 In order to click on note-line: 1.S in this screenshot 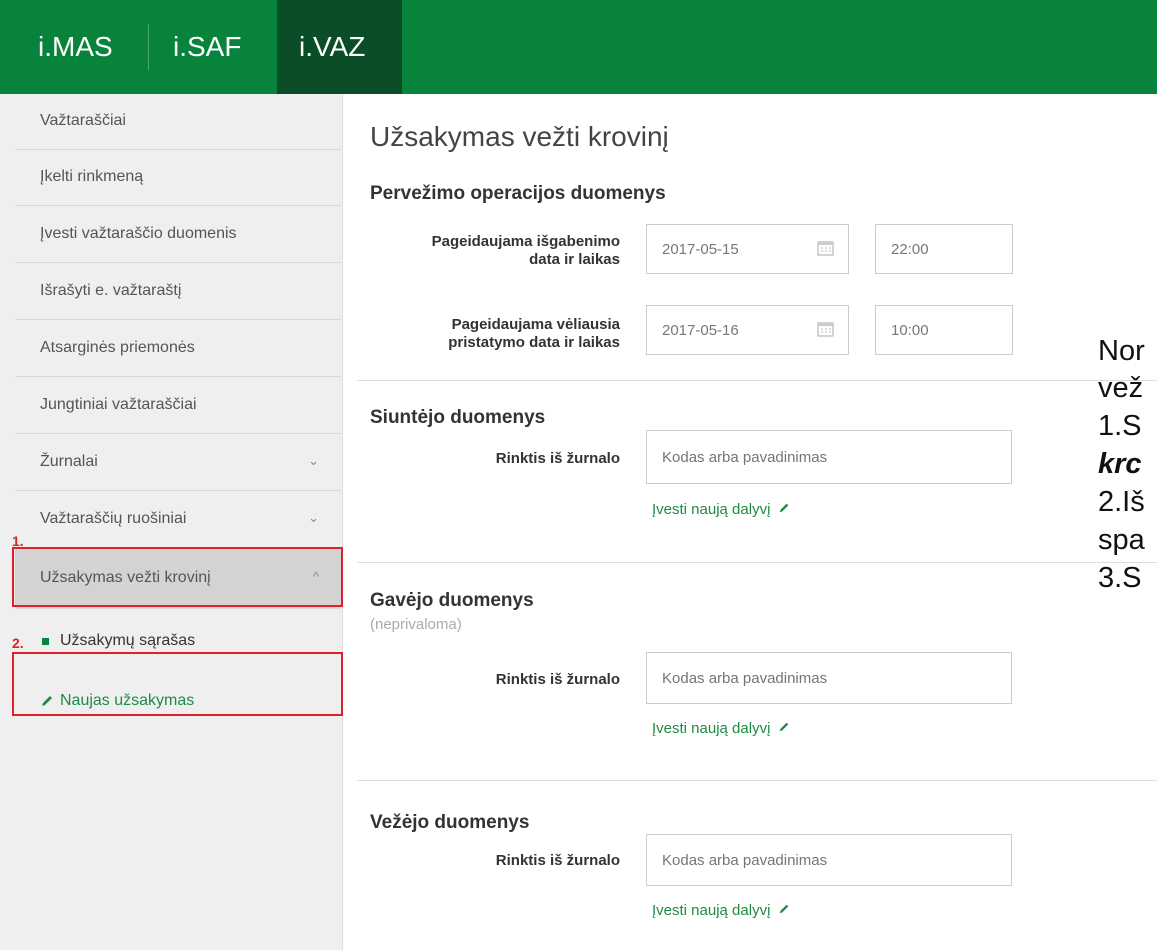, I will do `click(1120, 426)`.